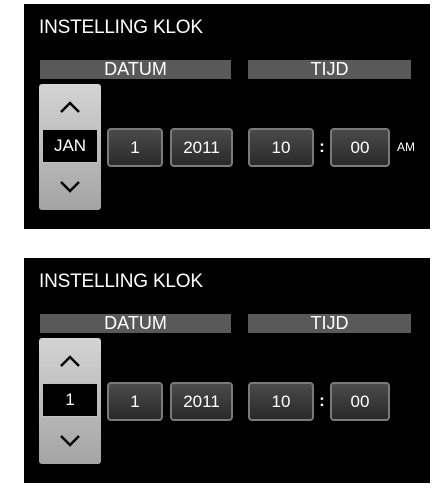  Describe the element at coordinates (406, 147) in the screenshot. I see `ampm-indicator: AM` at that location.